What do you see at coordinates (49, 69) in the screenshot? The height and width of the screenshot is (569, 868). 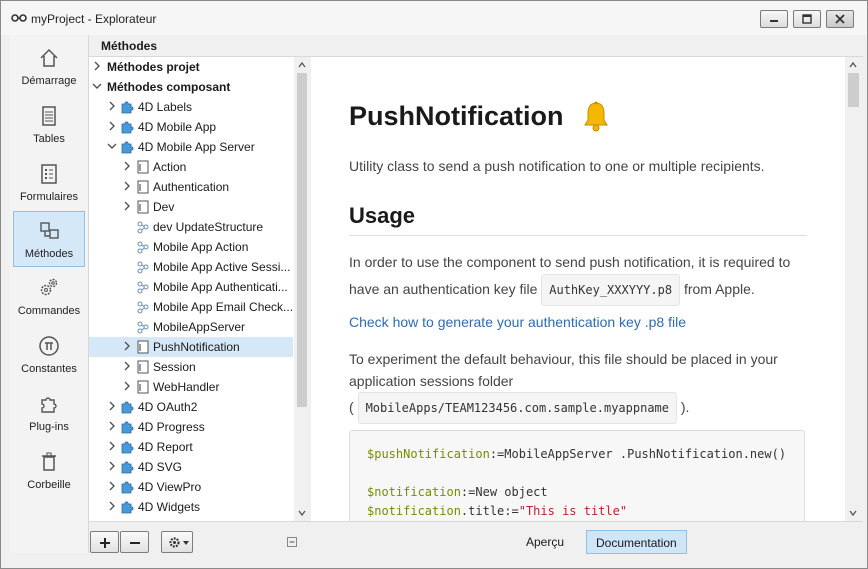 I see `sidebar-item-demarrage: Démarrage` at bounding box center [49, 69].